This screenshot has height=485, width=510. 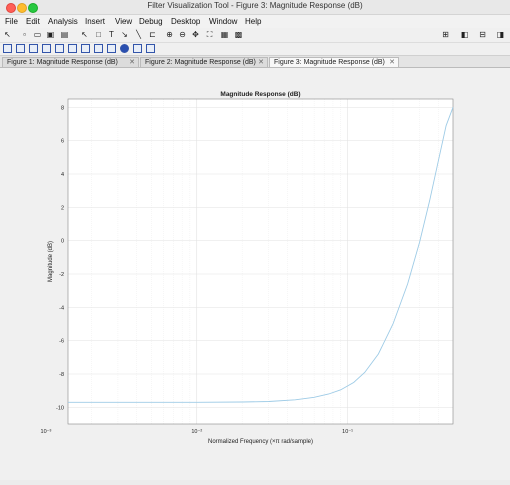 What do you see at coordinates (33, 21) in the screenshot?
I see `menu-edit: Edit` at bounding box center [33, 21].